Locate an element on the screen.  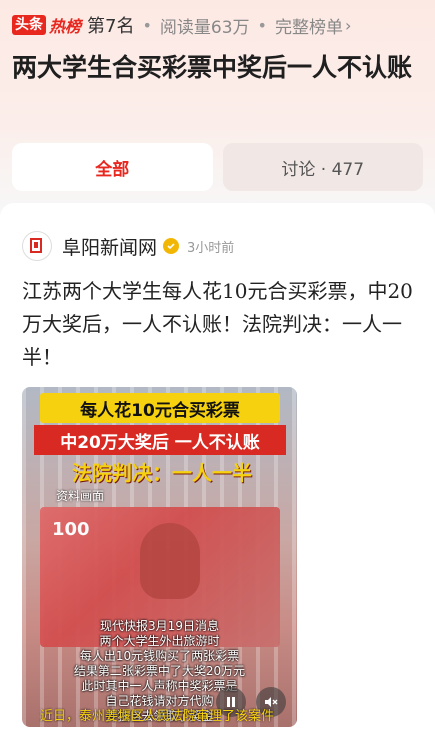
caption-line: 两个大学生外出旅游时 is located at coordinates (159, 641).